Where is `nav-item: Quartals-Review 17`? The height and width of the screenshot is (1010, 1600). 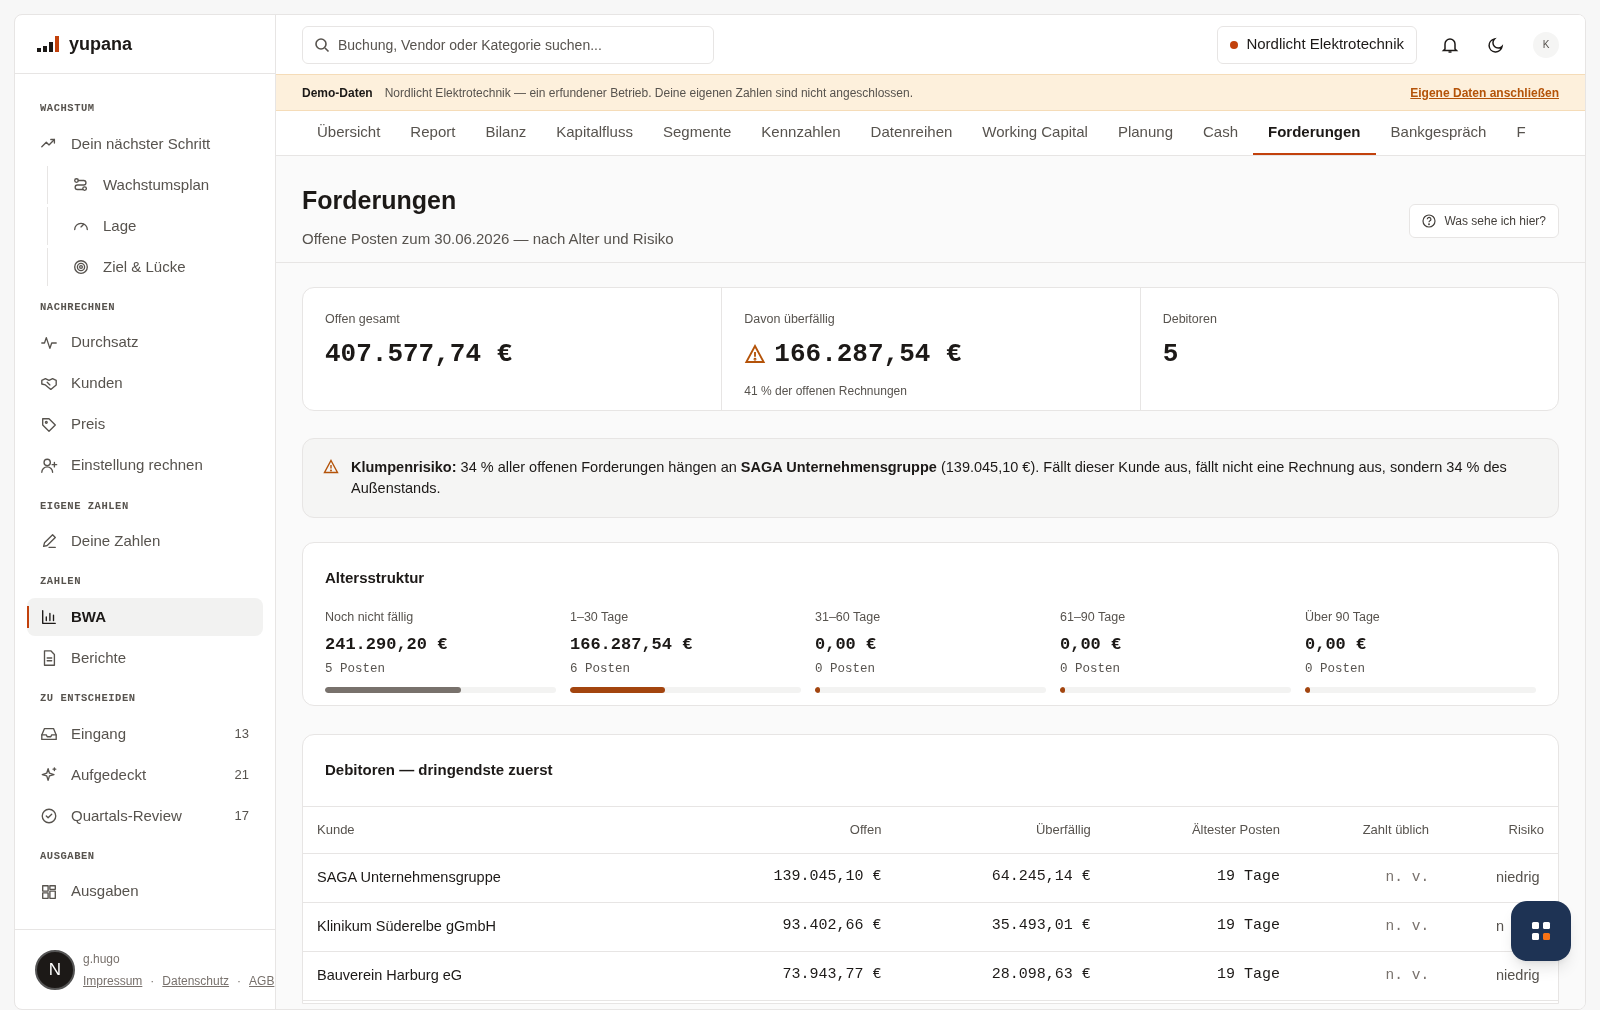 nav-item: Quartals-Review 17 is located at coordinates (145, 815).